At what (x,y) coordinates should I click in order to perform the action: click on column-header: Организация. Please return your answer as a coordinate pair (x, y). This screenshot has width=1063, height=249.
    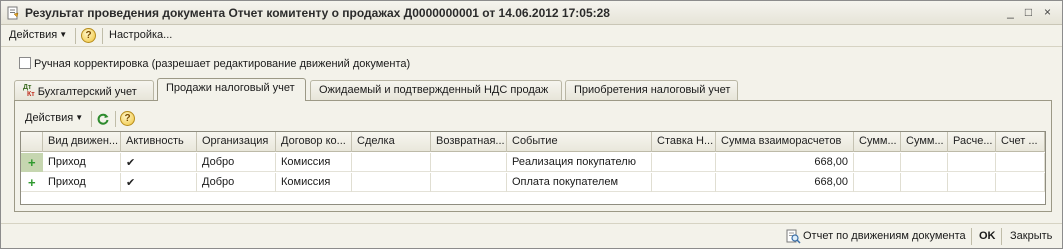
    Looking at the image, I should click on (236, 142).